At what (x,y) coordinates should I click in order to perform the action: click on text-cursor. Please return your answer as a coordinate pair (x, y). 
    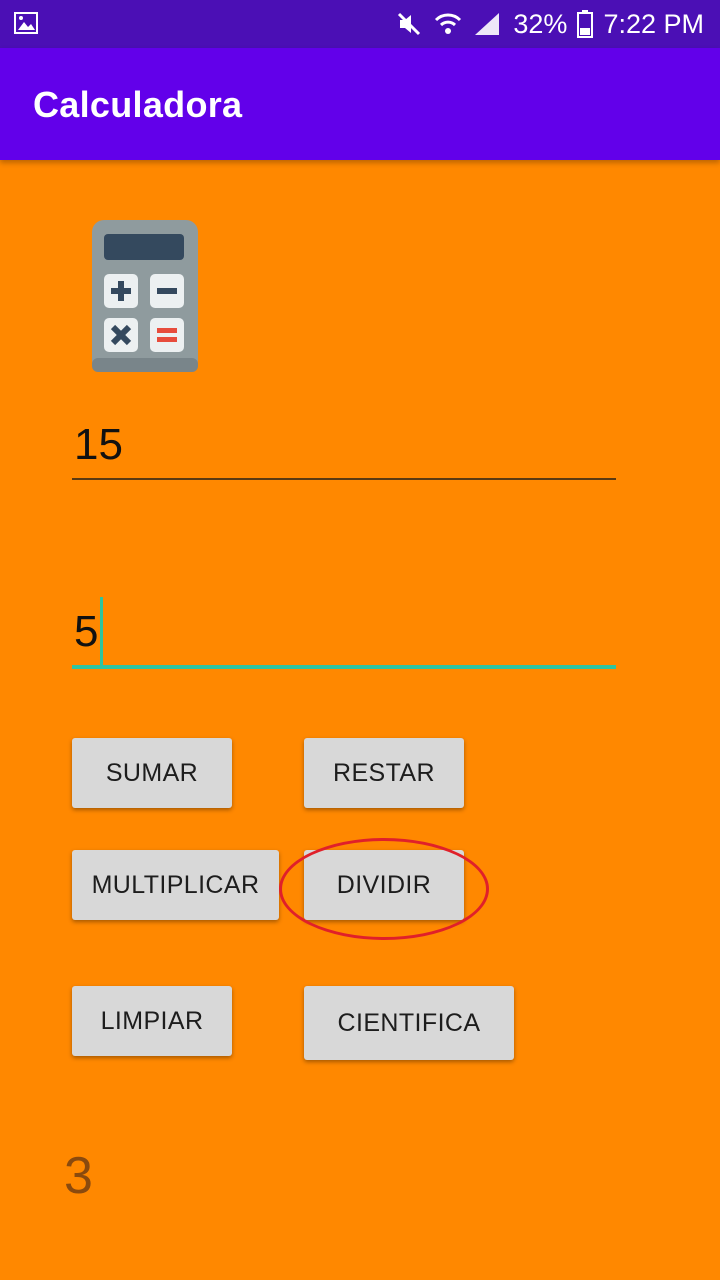
    Looking at the image, I should click on (101, 632).